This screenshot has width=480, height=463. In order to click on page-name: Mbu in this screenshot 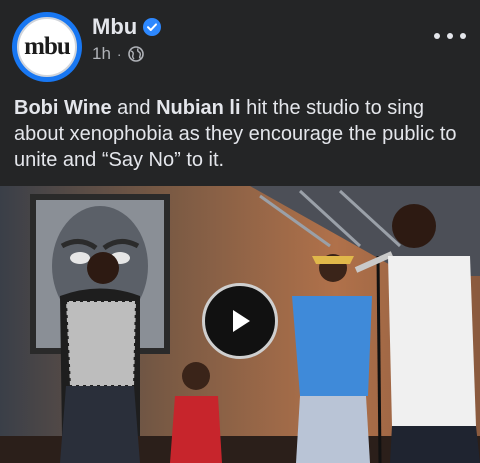, I will do `click(114, 27)`.